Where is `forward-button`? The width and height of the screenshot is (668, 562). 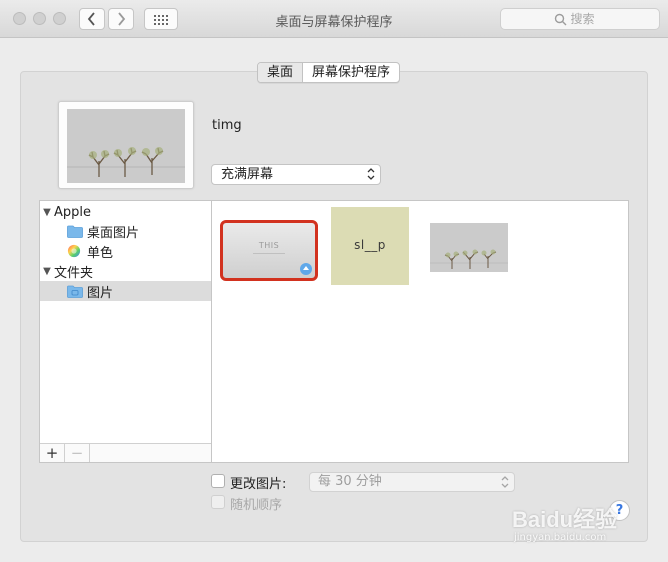
forward-button is located at coordinates (121, 19).